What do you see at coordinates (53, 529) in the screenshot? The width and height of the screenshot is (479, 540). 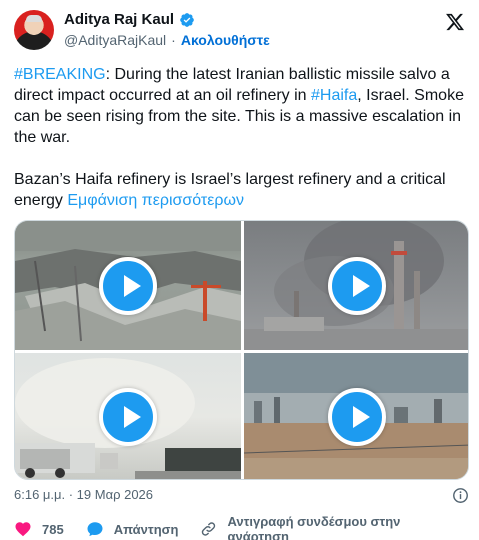 I see `like-count: 785` at bounding box center [53, 529].